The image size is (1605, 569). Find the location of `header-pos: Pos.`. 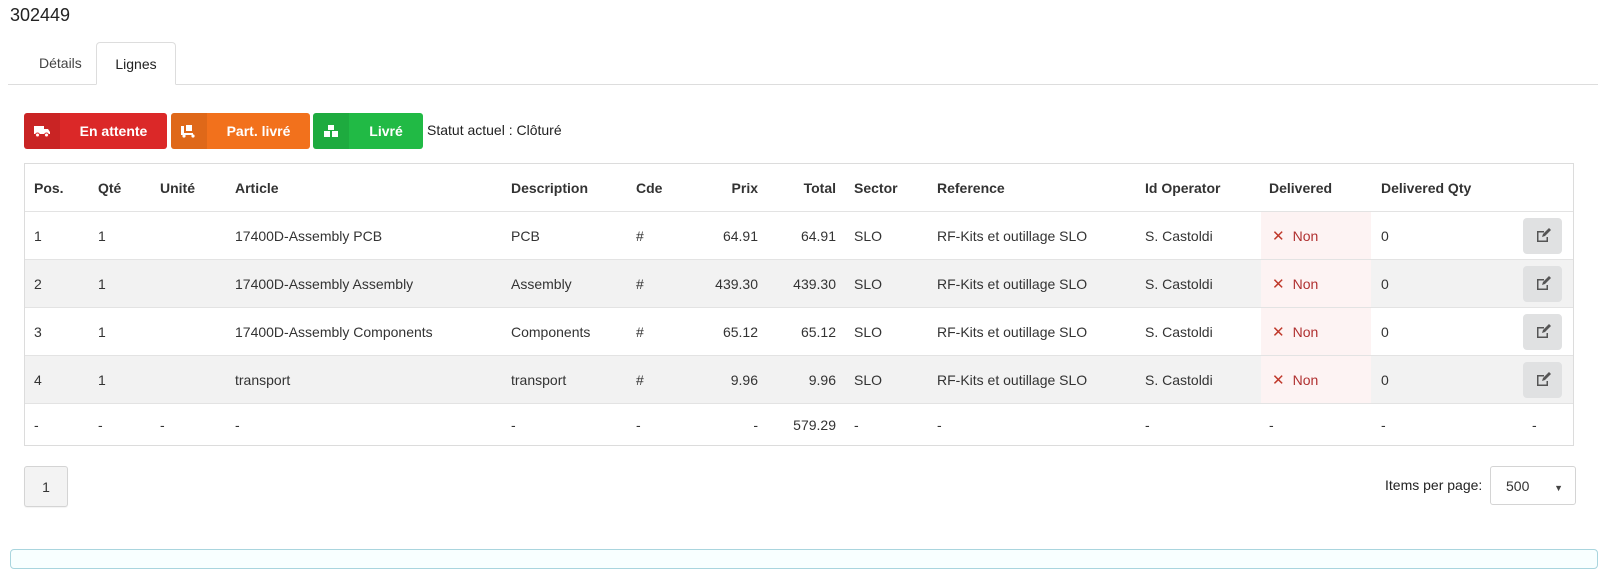

header-pos: Pos. is located at coordinates (49, 187).